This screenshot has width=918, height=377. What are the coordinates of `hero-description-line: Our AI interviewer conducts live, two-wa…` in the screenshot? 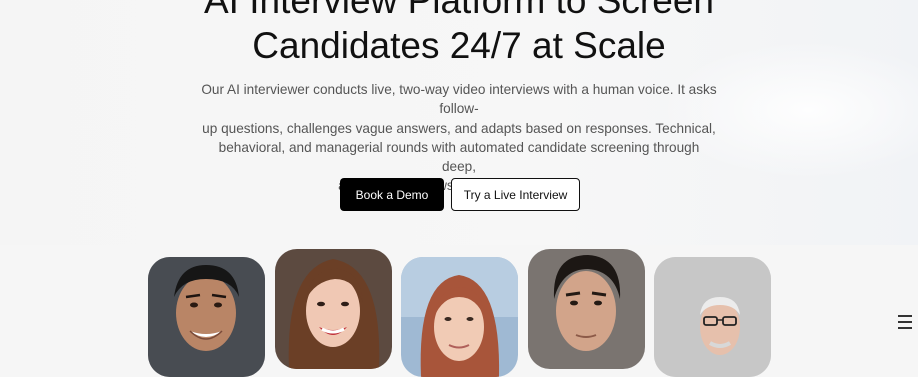 It's located at (459, 99).